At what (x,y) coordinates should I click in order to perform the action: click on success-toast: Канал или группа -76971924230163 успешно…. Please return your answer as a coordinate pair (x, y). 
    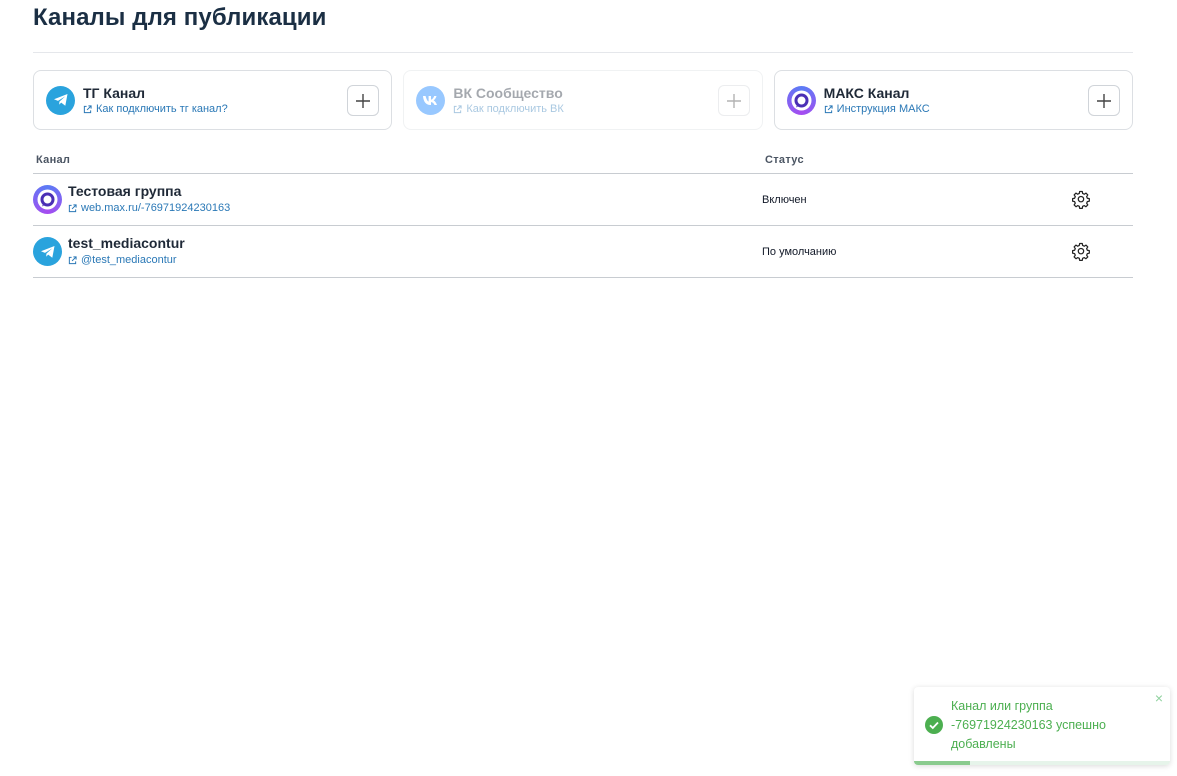
    Looking at the image, I should click on (1042, 726).